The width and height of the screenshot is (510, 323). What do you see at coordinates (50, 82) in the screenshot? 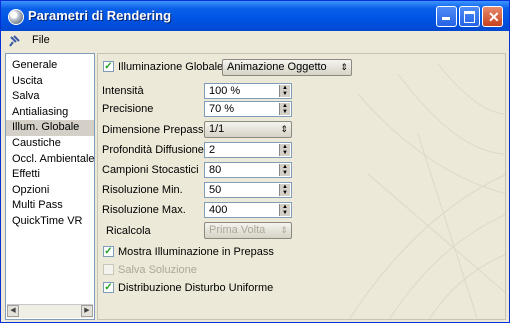
I see `category-uscita: Uscita` at bounding box center [50, 82].